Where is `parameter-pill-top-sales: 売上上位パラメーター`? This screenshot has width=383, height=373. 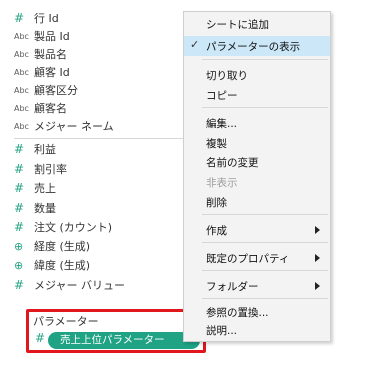
parameter-pill-top-sales: 売上上位パラメーター is located at coordinates (124, 340).